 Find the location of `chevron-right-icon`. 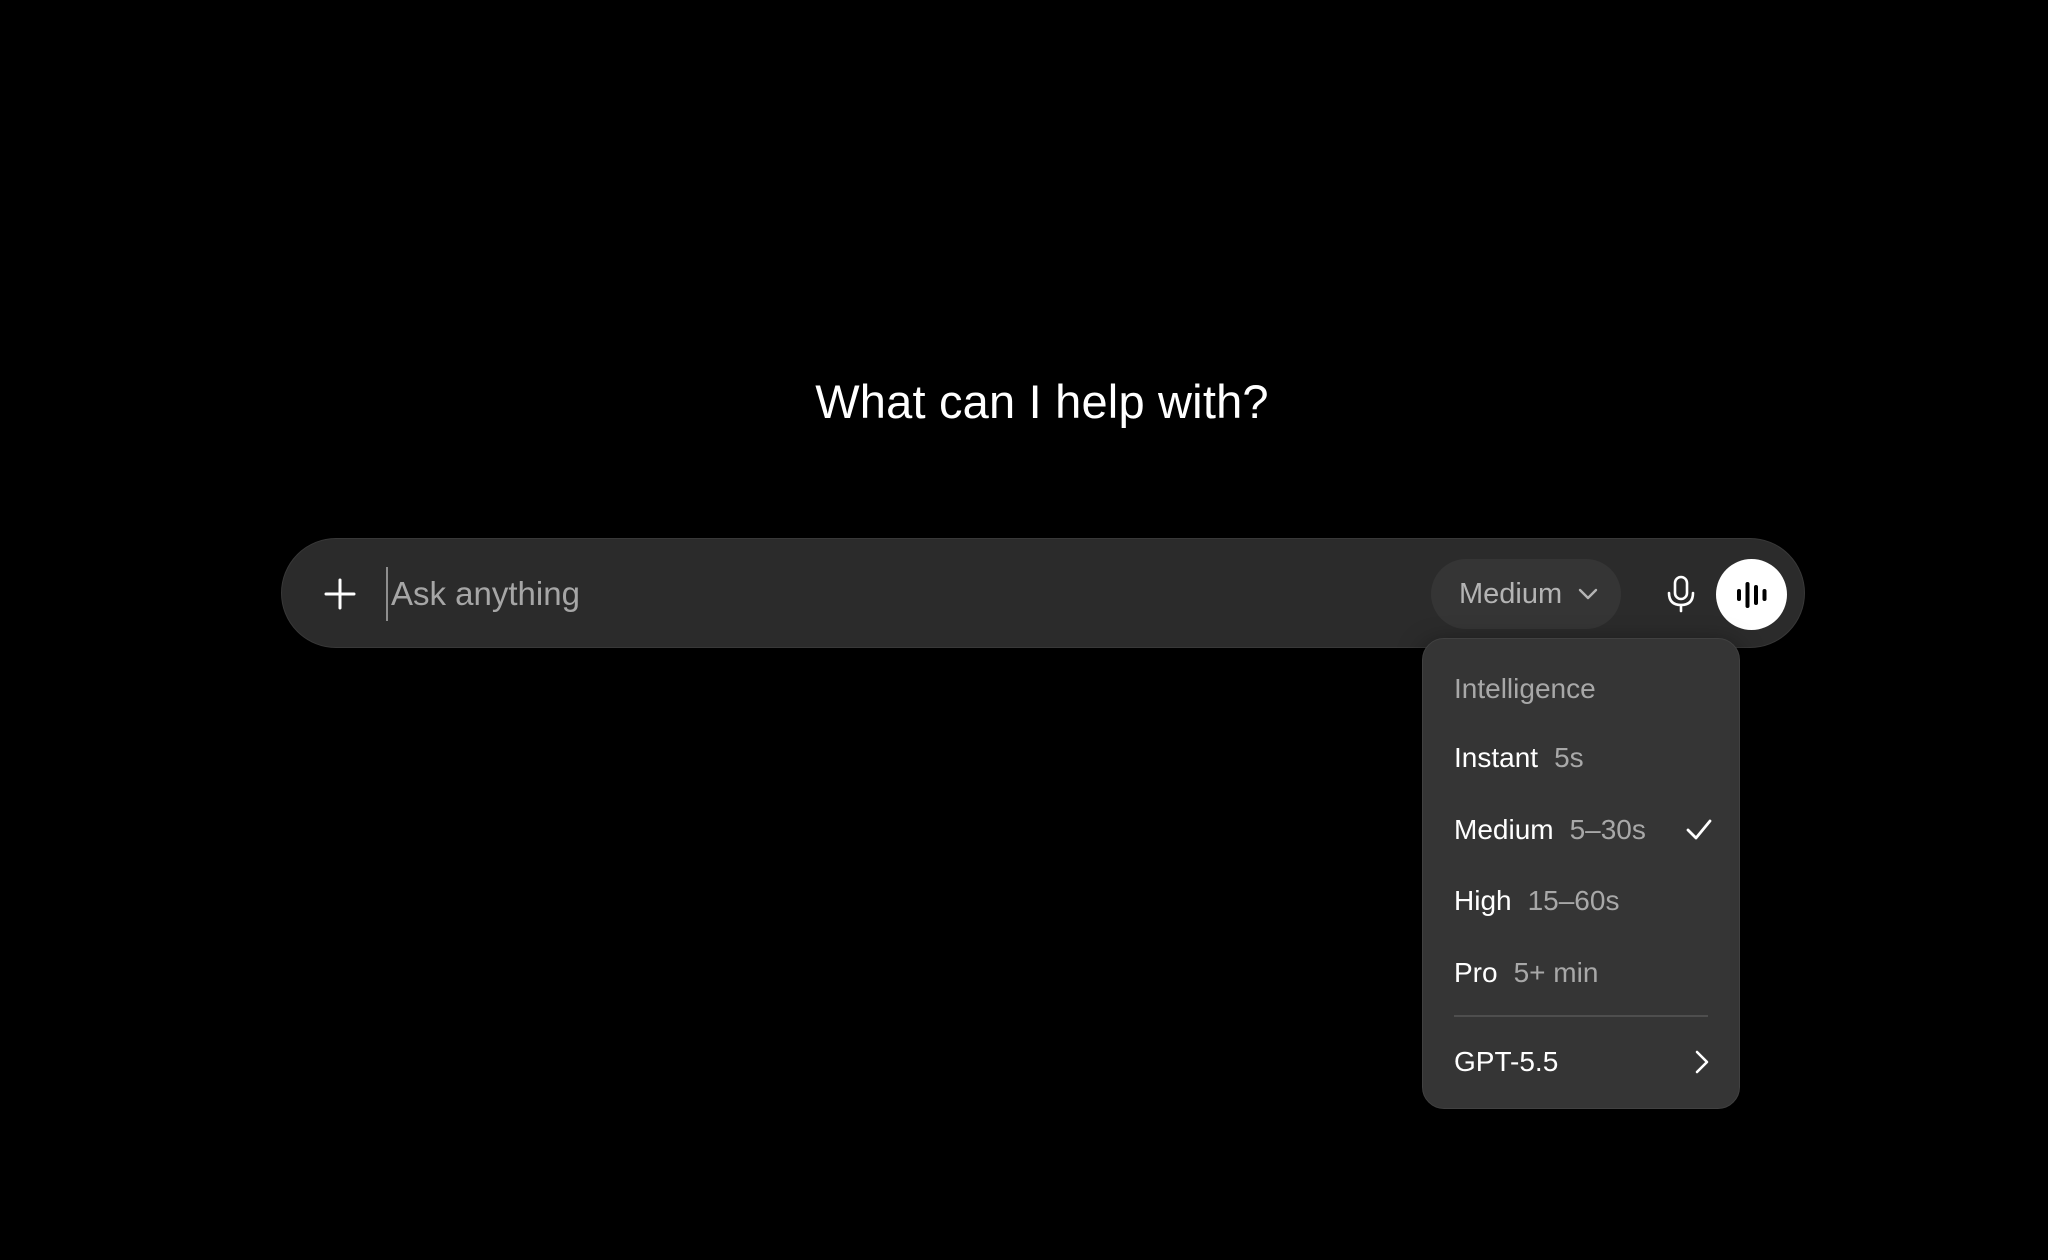

chevron-right-icon is located at coordinates (1702, 1062).